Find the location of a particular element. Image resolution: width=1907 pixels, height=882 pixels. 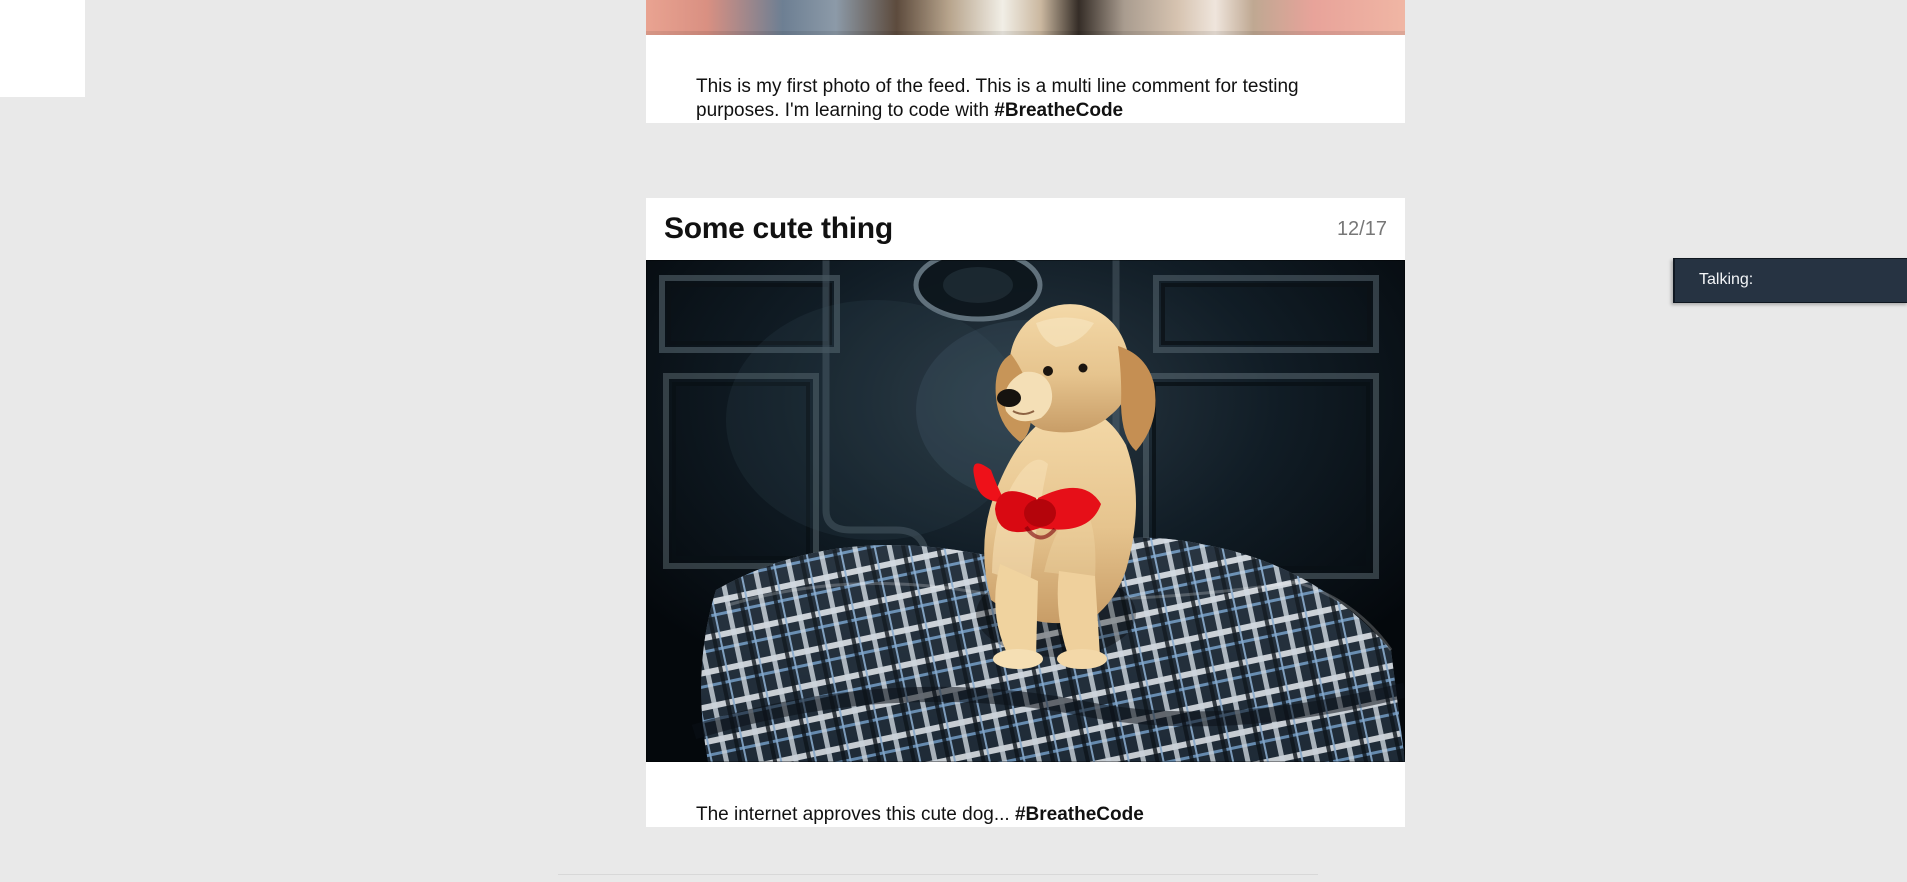

talking-panel: Talking: is located at coordinates (1790, 280).